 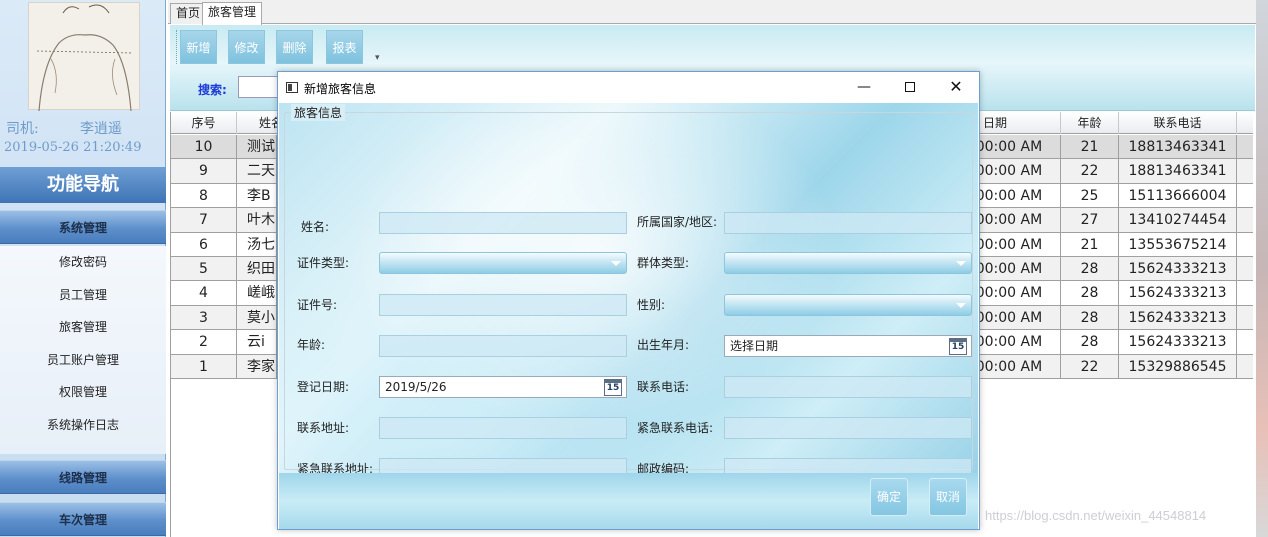 What do you see at coordinates (85, 58) in the screenshot?
I see `avatar-sketch-image` at bounding box center [85, 58].